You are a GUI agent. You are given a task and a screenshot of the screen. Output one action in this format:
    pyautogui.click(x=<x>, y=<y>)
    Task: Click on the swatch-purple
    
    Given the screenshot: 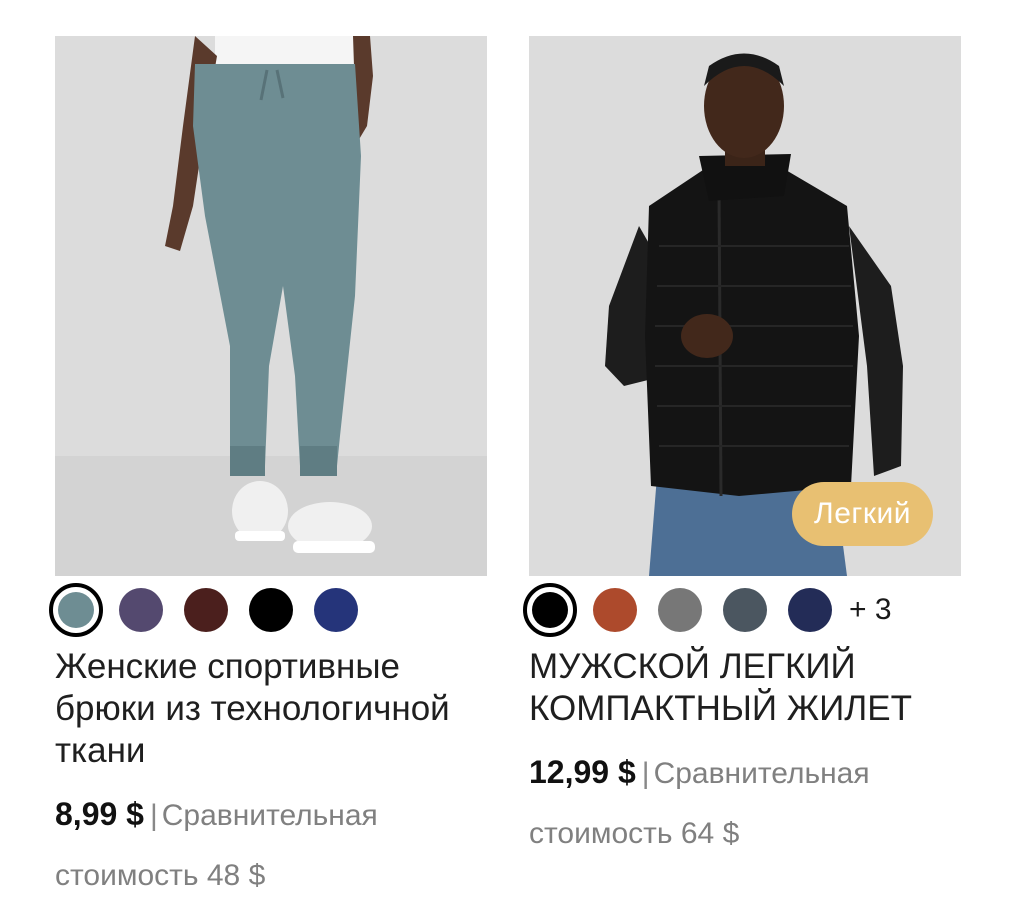 What is the action you would take?
    pyautogui.click(x=141, y=610)
    